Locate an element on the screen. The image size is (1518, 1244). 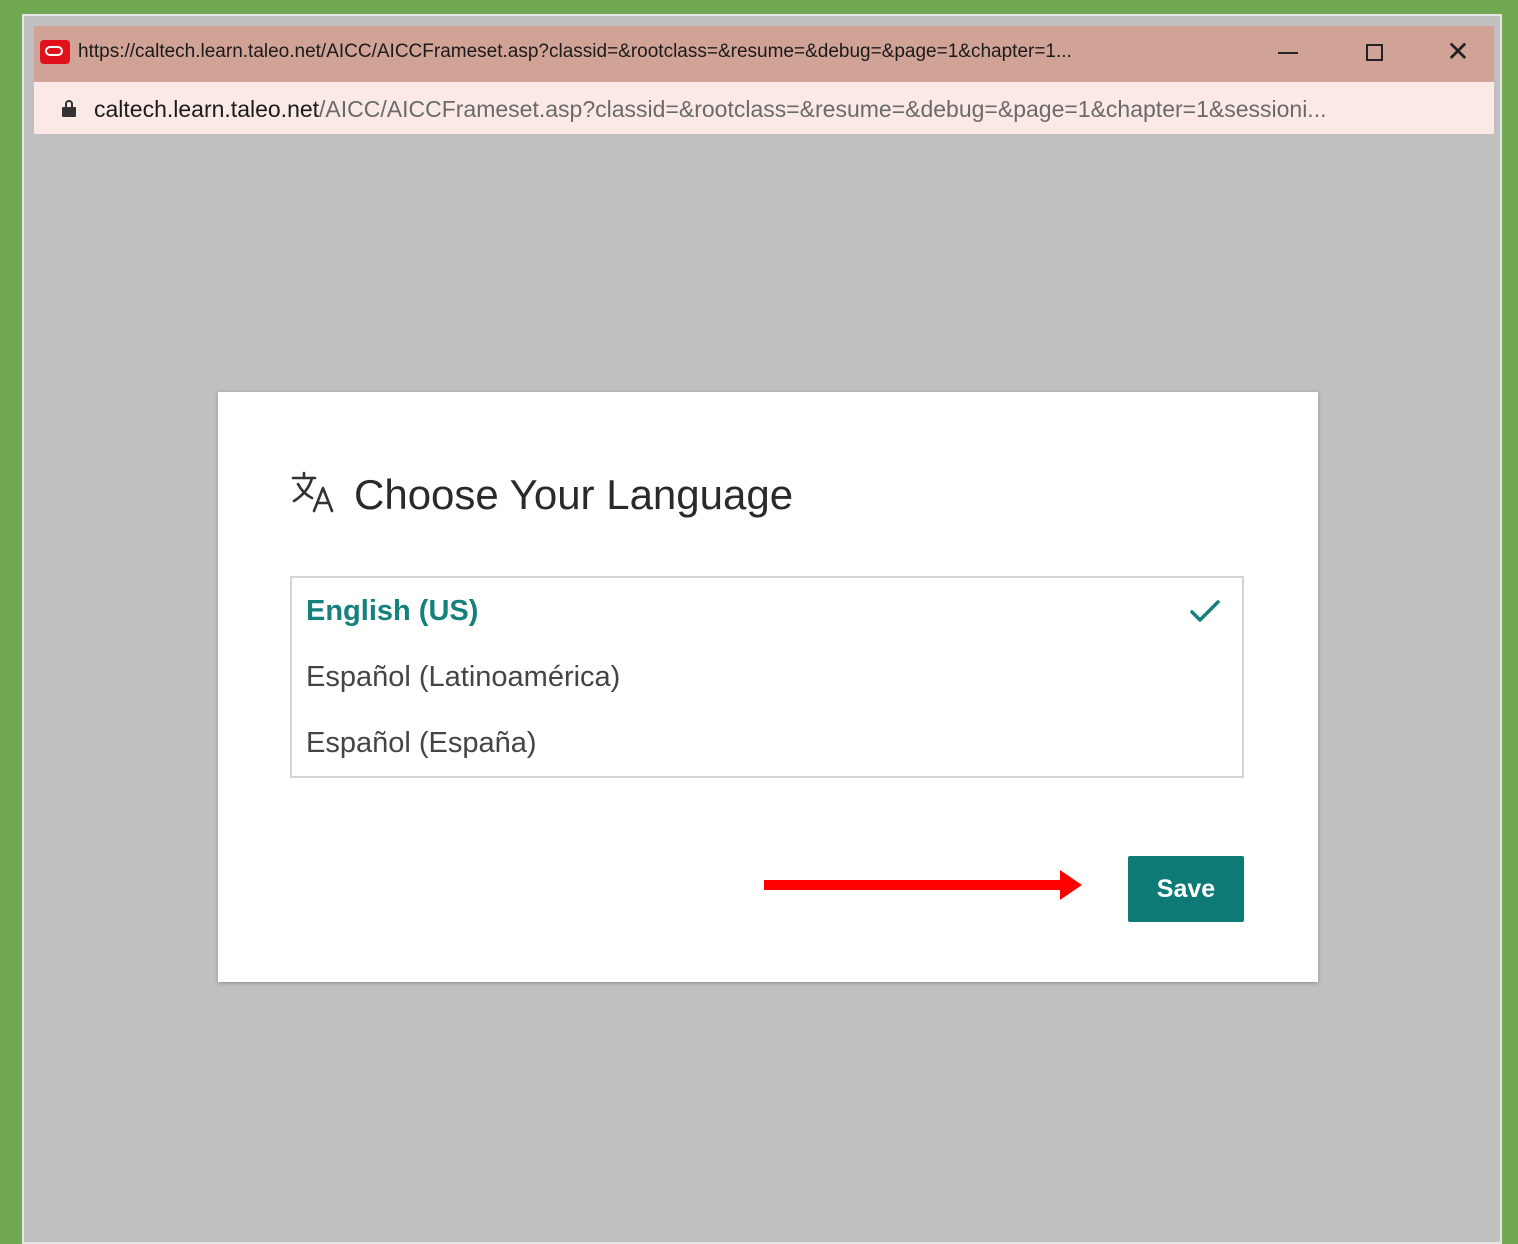
close-button: ✕ is located at coordinates (1458, 52).